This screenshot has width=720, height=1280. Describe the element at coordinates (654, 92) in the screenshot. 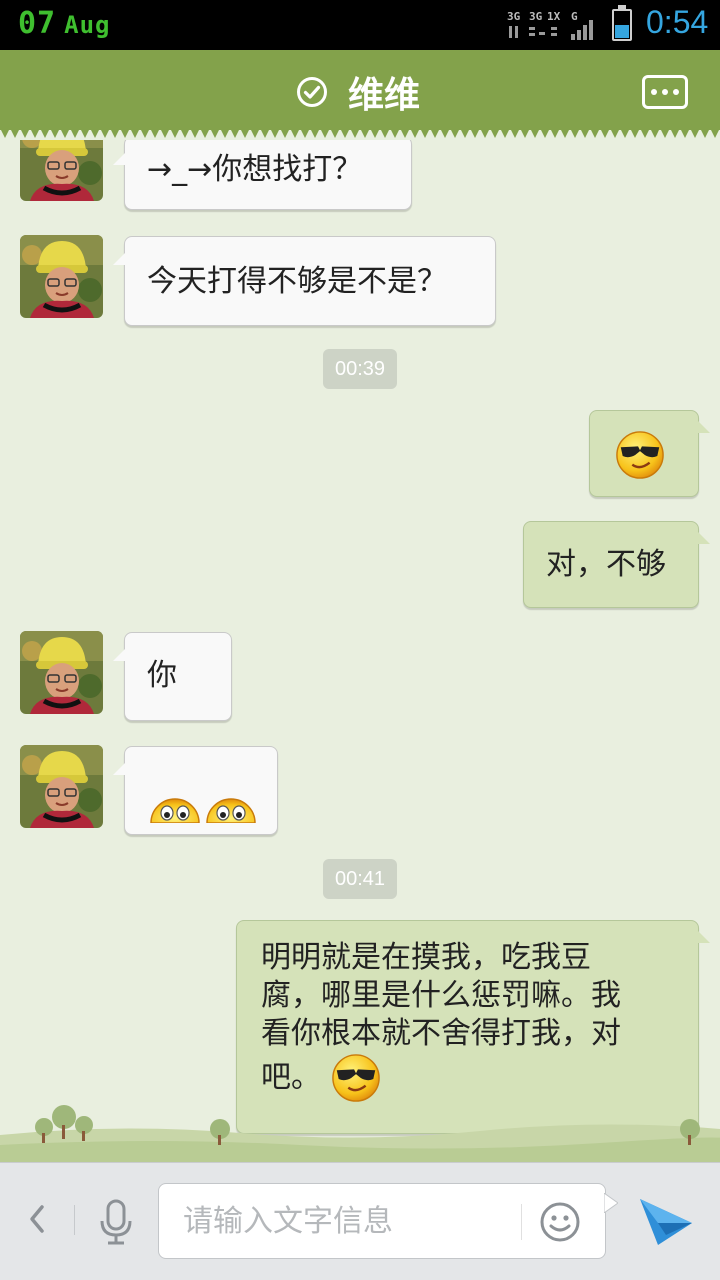

I see `more-dots-icon` at that location.